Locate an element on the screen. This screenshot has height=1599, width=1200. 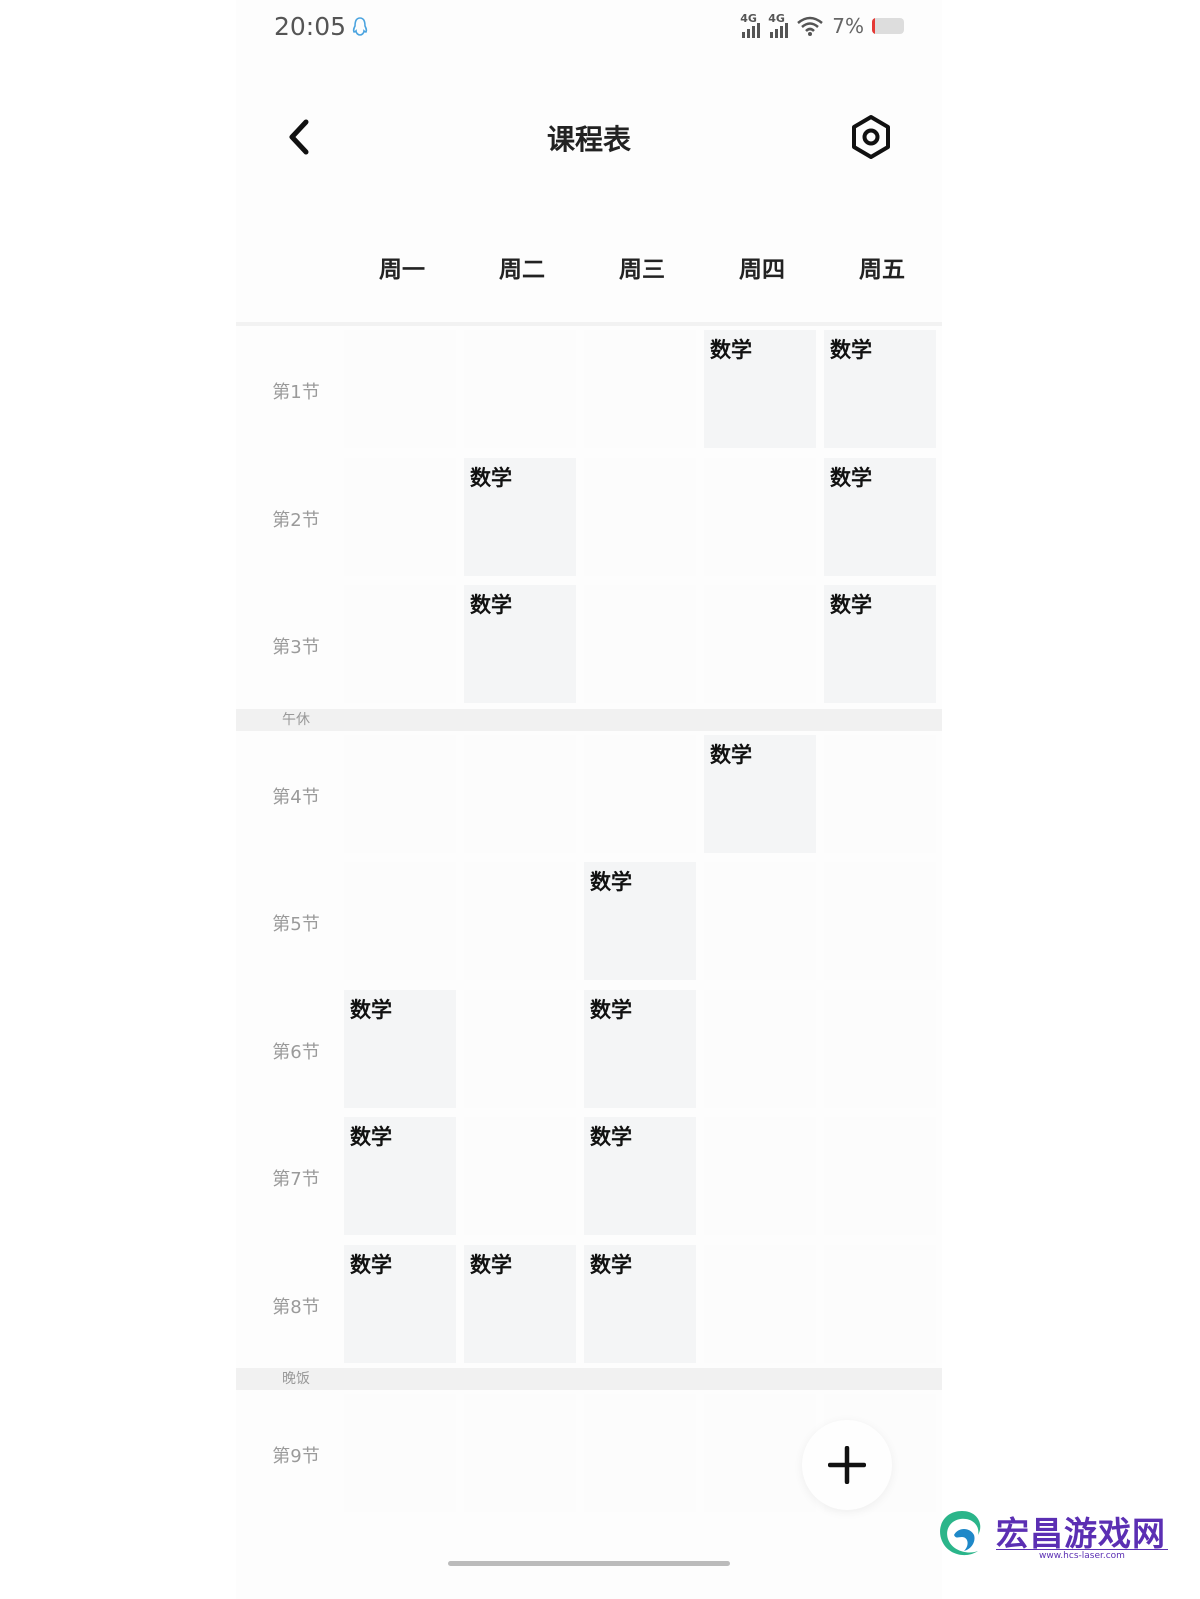
watermark: 宏昌游戏网 www.hcs-laser.com is located at coordinates (1052, 1535).